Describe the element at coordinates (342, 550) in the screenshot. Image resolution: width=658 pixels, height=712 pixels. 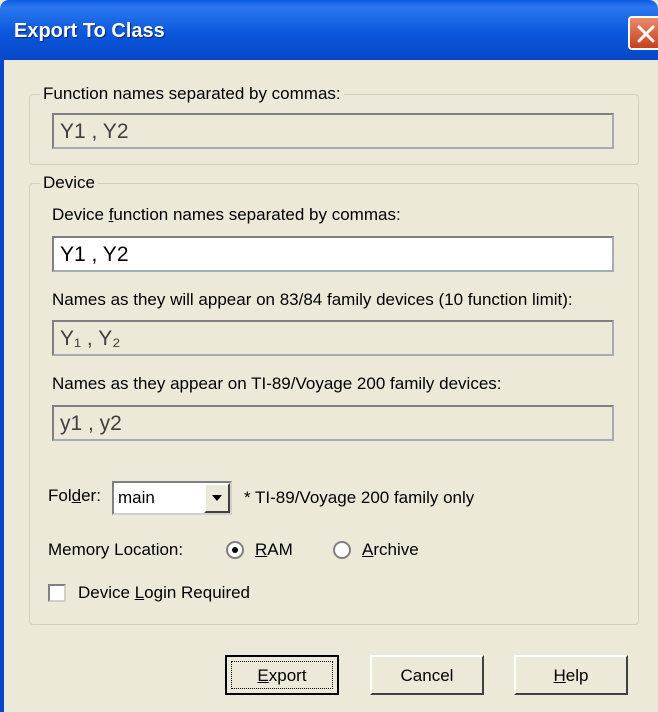
I see `archive-radio` at that location.